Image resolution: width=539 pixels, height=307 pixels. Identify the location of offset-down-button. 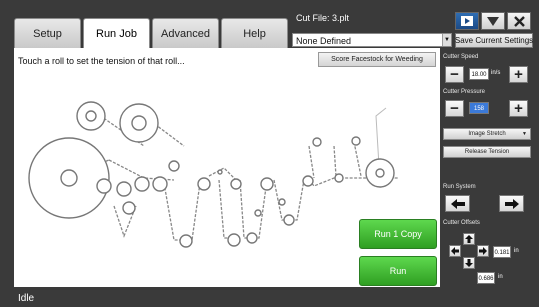
(469, 263).